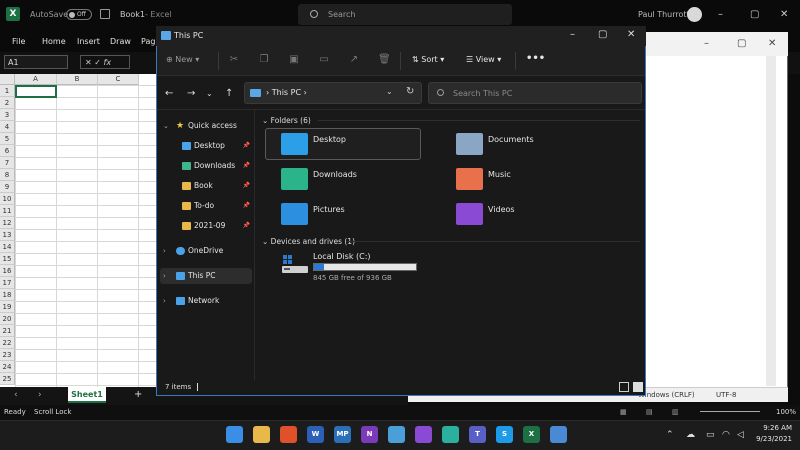 This screenshot has height=450, width=800. What do you see at coordinates (773, 428) in the screenshot?
I see `clock-time: 9:26 AM` at bounding box center [773, 428].